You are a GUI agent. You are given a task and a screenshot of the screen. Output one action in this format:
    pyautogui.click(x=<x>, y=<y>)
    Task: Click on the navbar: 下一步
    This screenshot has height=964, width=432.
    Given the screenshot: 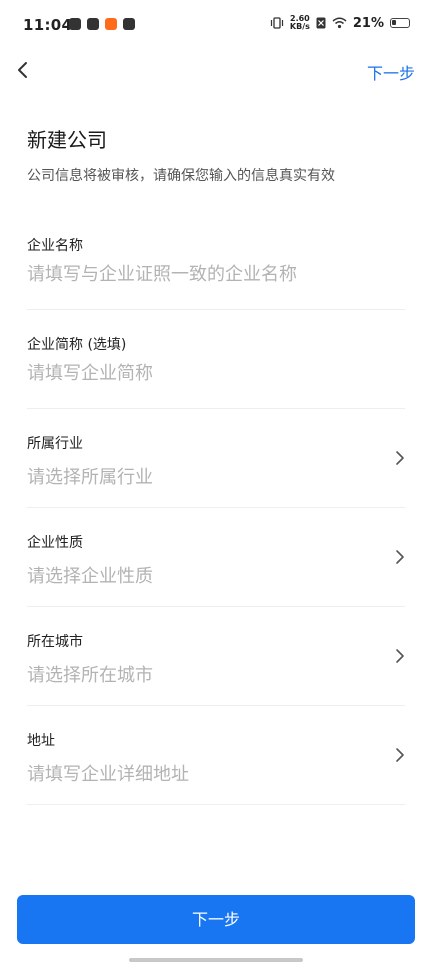 What is the action you would take?
    pyautogui.click(x=216, y=70)
    